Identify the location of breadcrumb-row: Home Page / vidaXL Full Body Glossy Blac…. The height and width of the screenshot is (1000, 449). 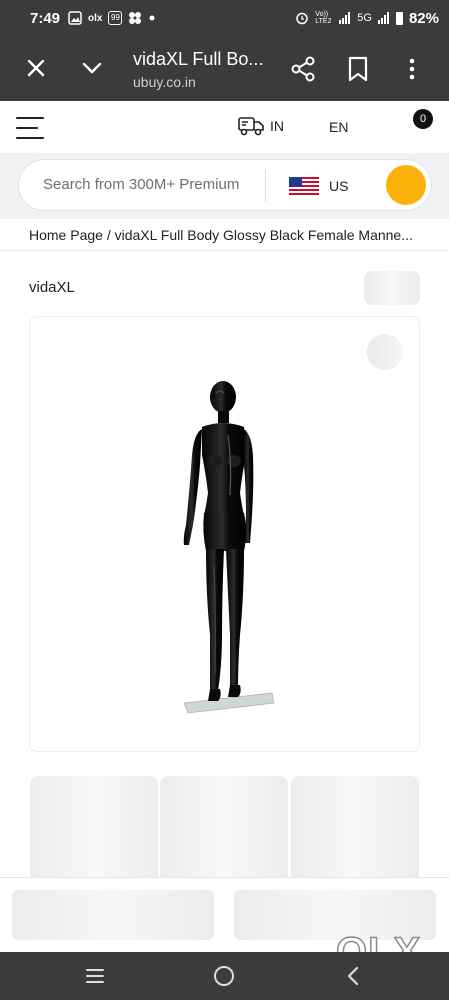
(224, 235).